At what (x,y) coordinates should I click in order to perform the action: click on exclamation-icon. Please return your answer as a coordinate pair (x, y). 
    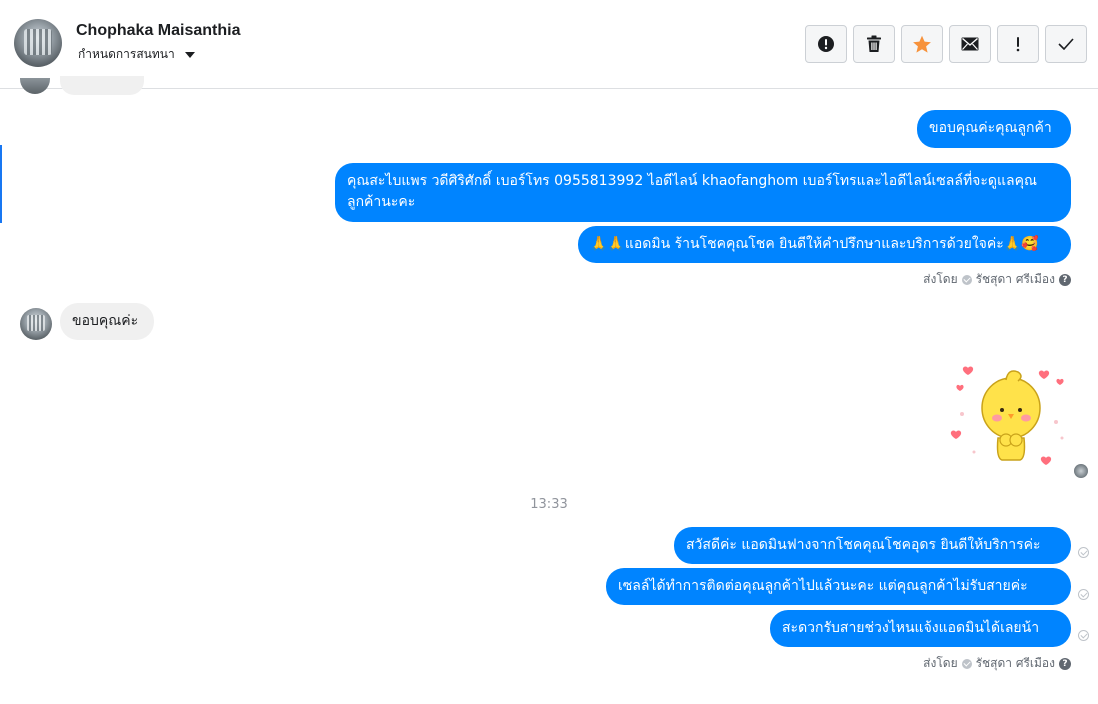
    Looking at the image, I should click on (1018, 44).